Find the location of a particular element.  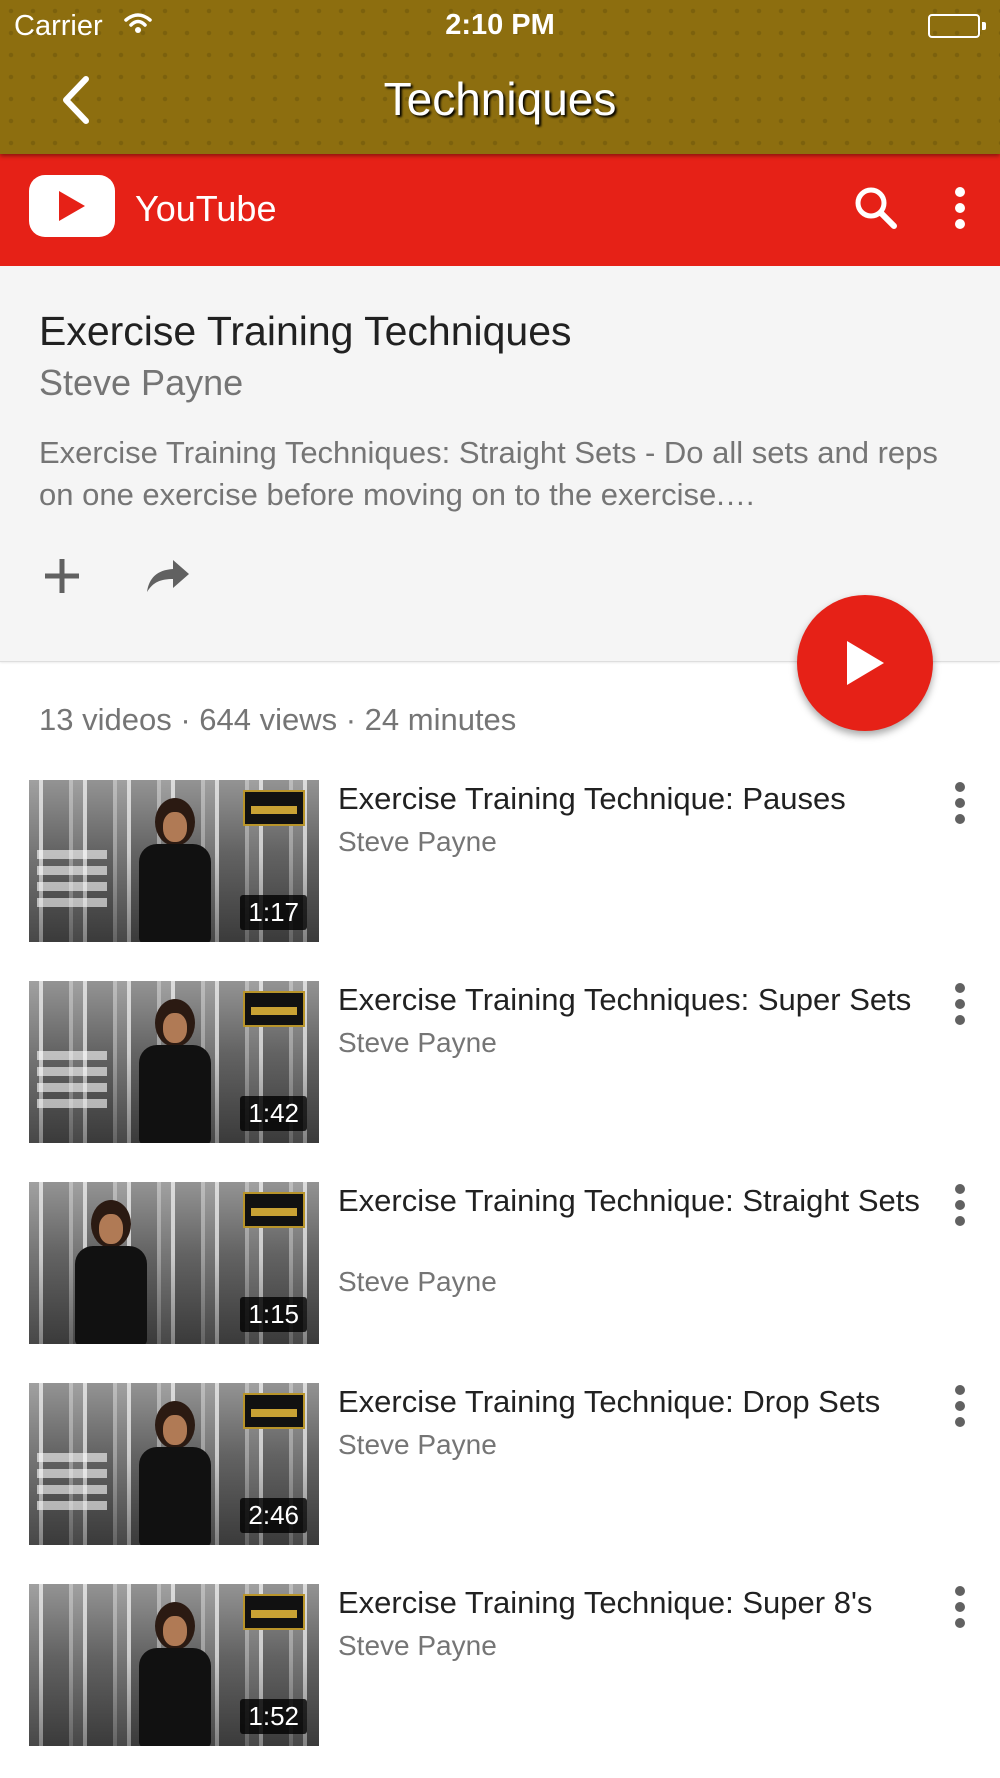

battery-icon is located at coordinates (957, 26).